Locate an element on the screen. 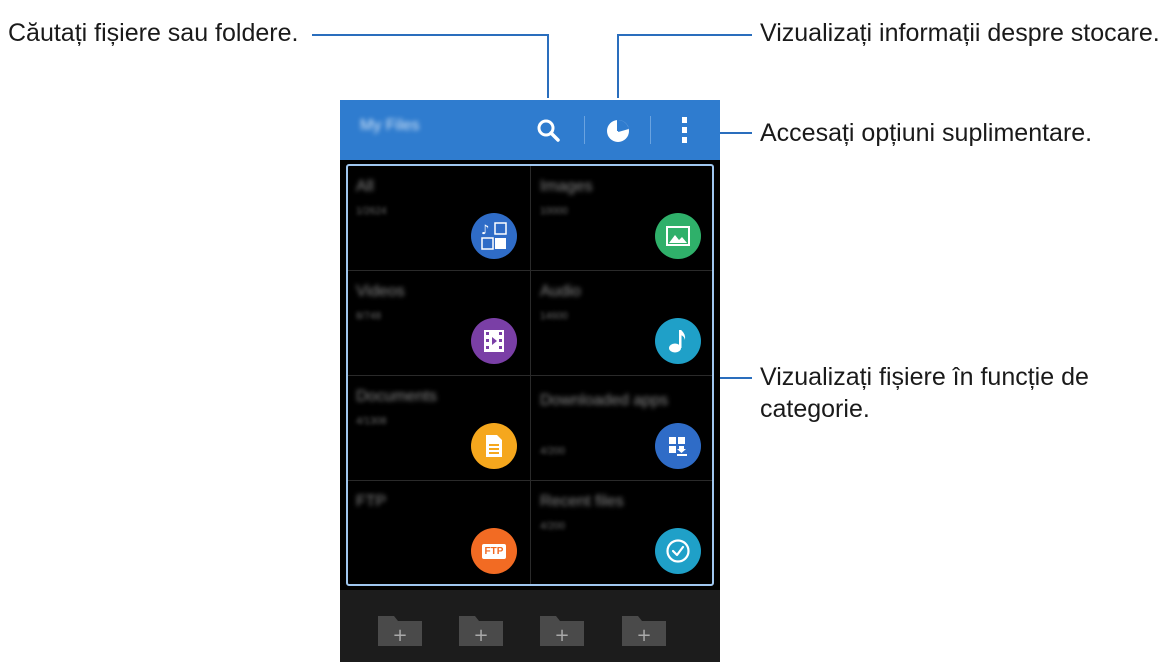 This screenshot has width=1170, height=662. search-icon is located at coordinates (548, 130).